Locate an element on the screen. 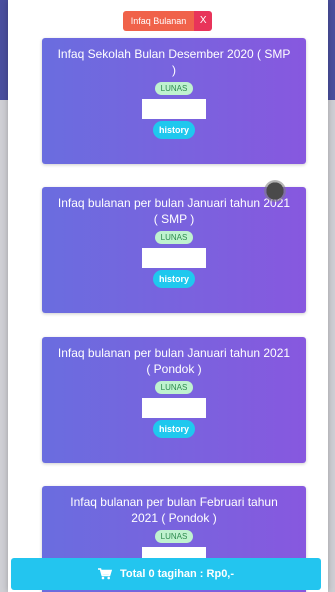 The height and width of the screenshot is (592, 335). checkout-total-button: Total 0 tagihan : Rp0,- is located at coordinates (166, 574).